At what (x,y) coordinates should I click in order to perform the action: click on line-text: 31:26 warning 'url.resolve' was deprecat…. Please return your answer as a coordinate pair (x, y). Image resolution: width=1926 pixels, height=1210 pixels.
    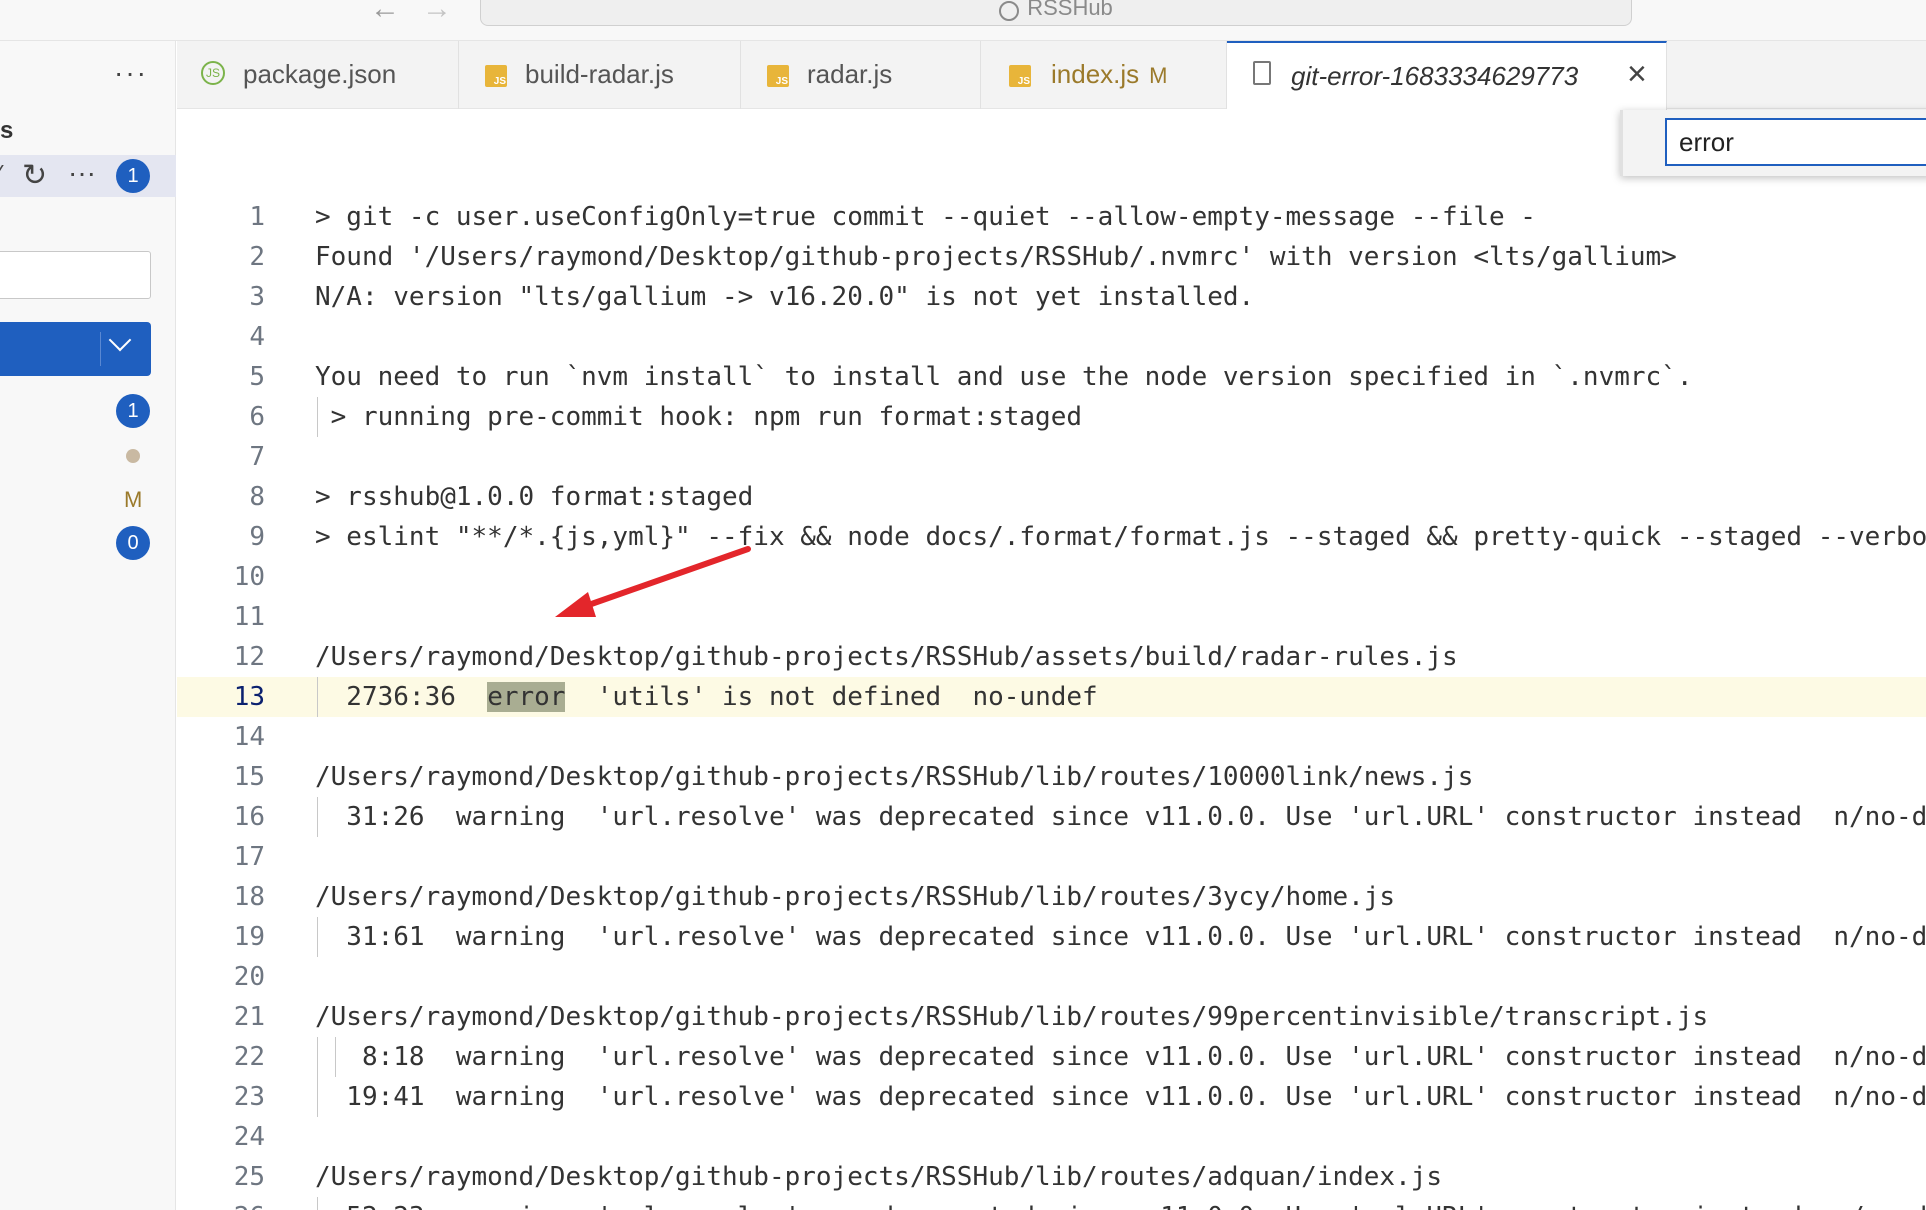
    Looking at the image, I should click on (1136, 817).